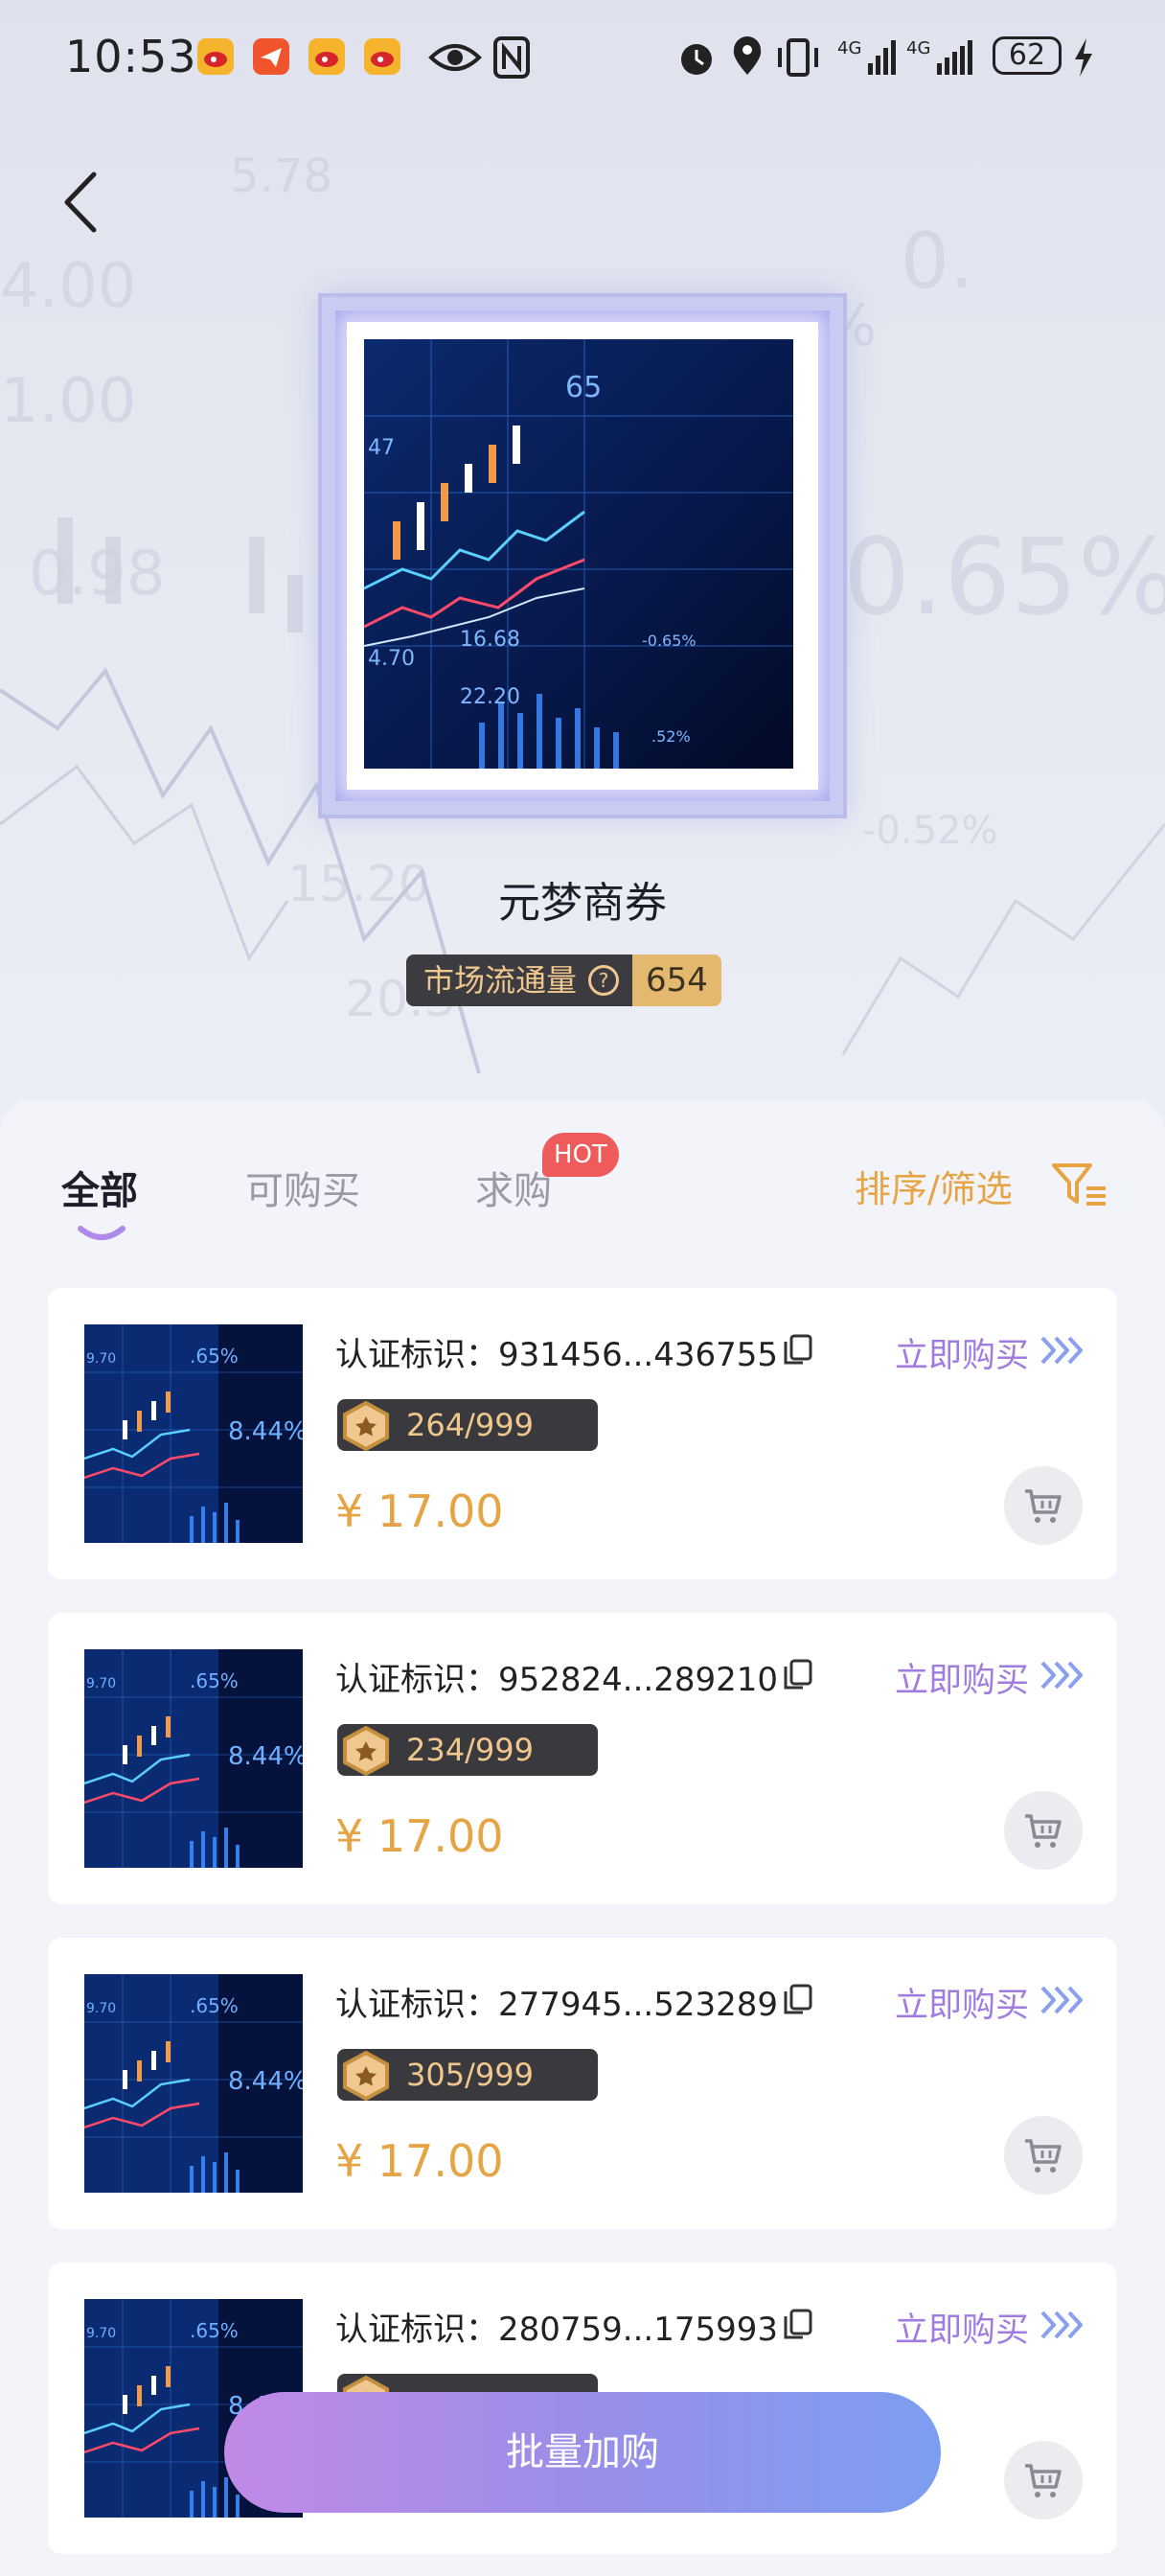 This screenshot has height=2576, width=1165. Describe the element at coordinates (556, 1351) in the screenshot. I see `certificate-id-text: 认证标识：931456...436755` at that location.